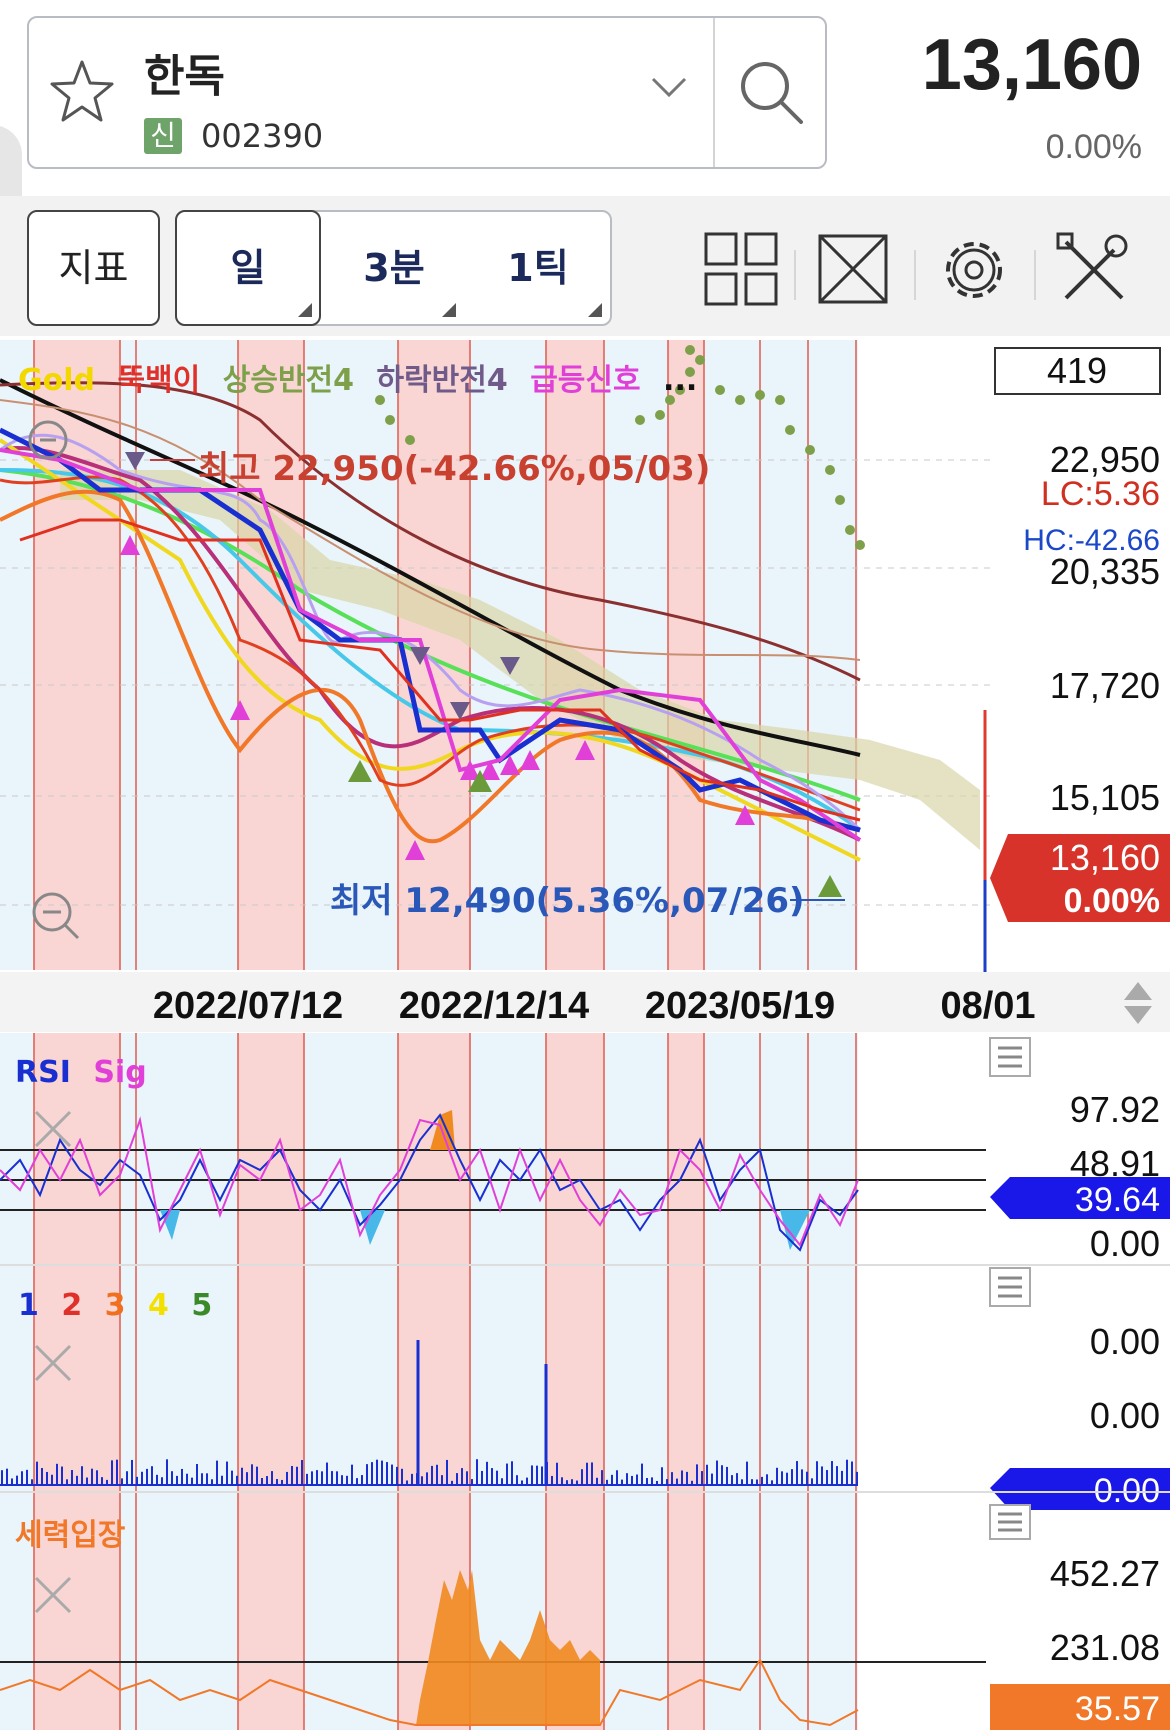 This screenshot has width=1170, height=1730. I want to click on stock-name: 한독, so click(184, 72).